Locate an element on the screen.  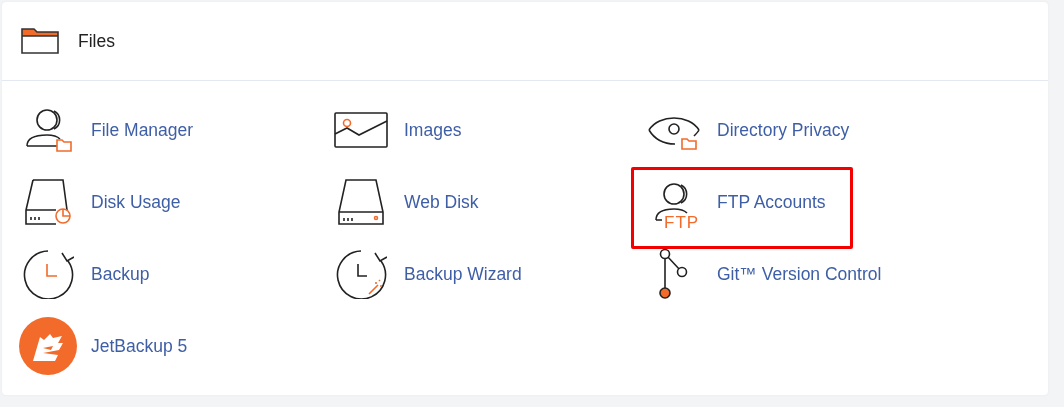
jetbackup-logo-icon is located at coordinates (48, 346).